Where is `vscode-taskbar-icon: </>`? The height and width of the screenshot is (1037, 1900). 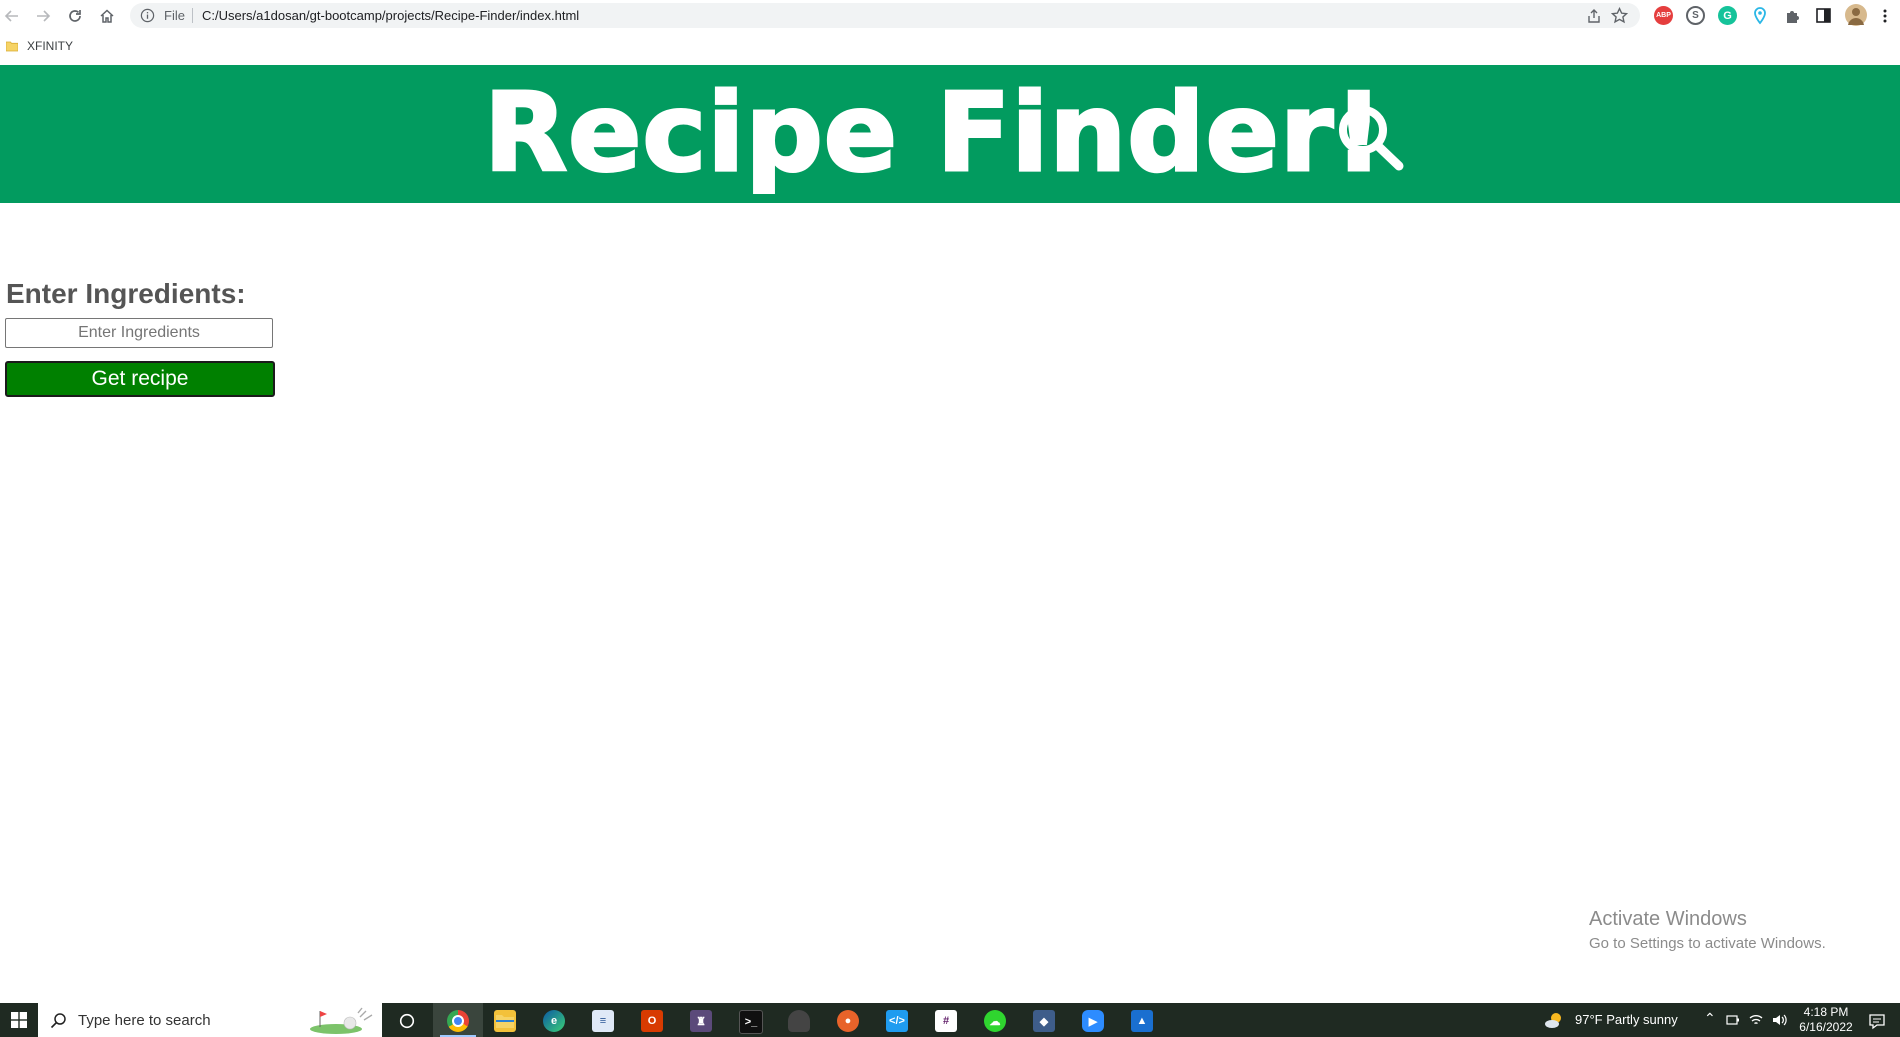 vscode-taskbar-icon: </> is located at coordinates (897, 1021).